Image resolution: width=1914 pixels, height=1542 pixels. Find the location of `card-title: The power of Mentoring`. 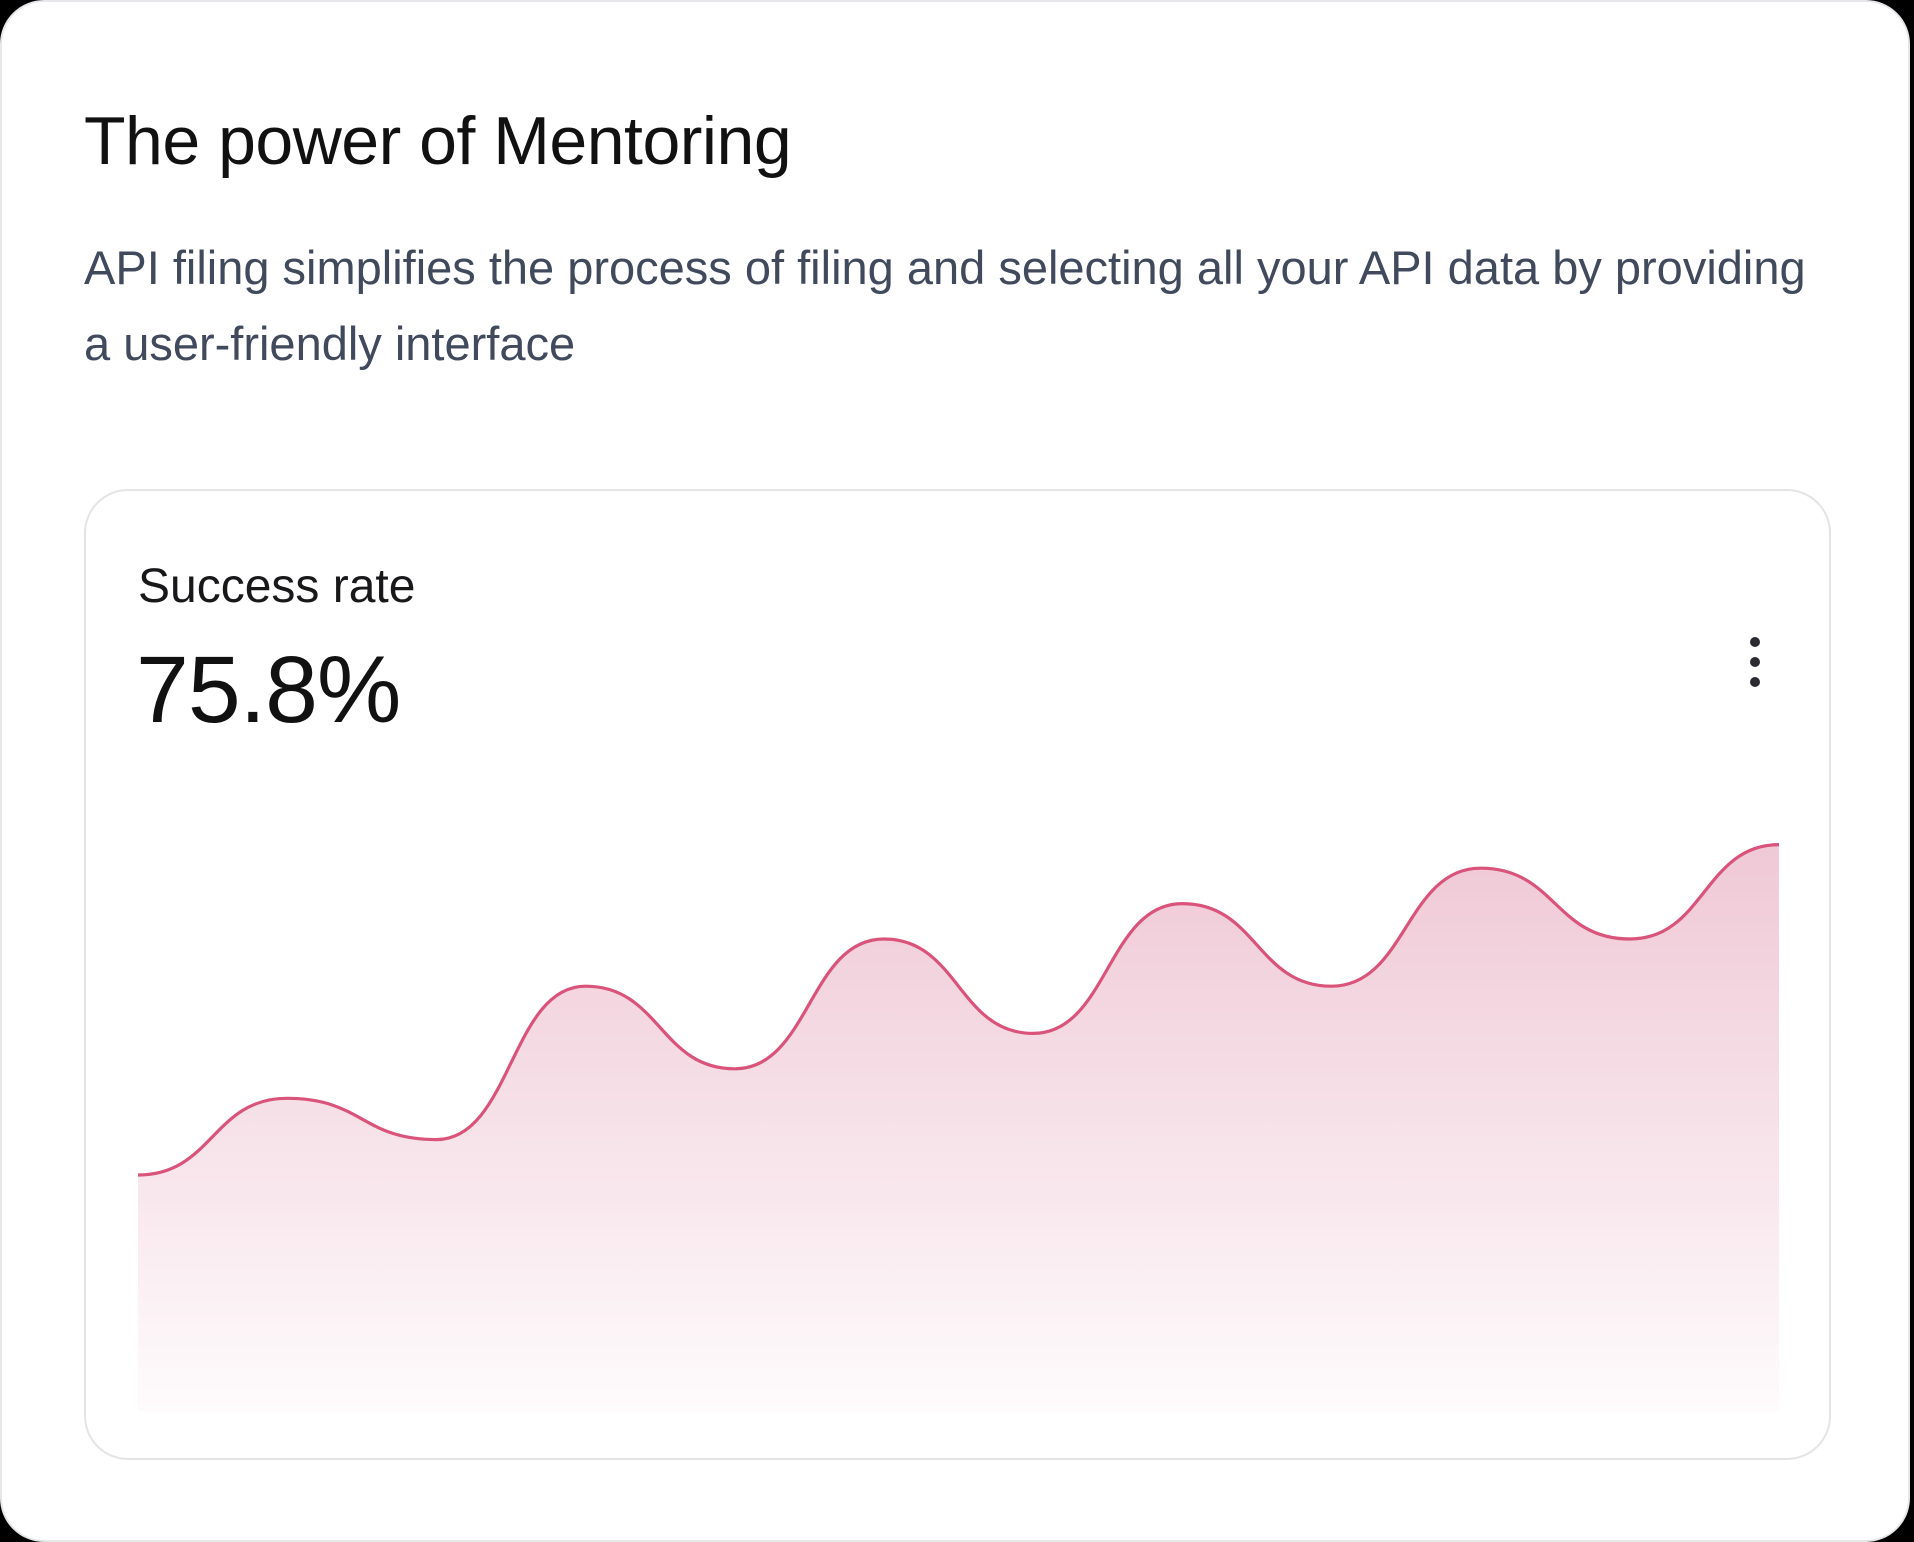

card-title: The power of Mentoring is located at coordinates (438, 141).